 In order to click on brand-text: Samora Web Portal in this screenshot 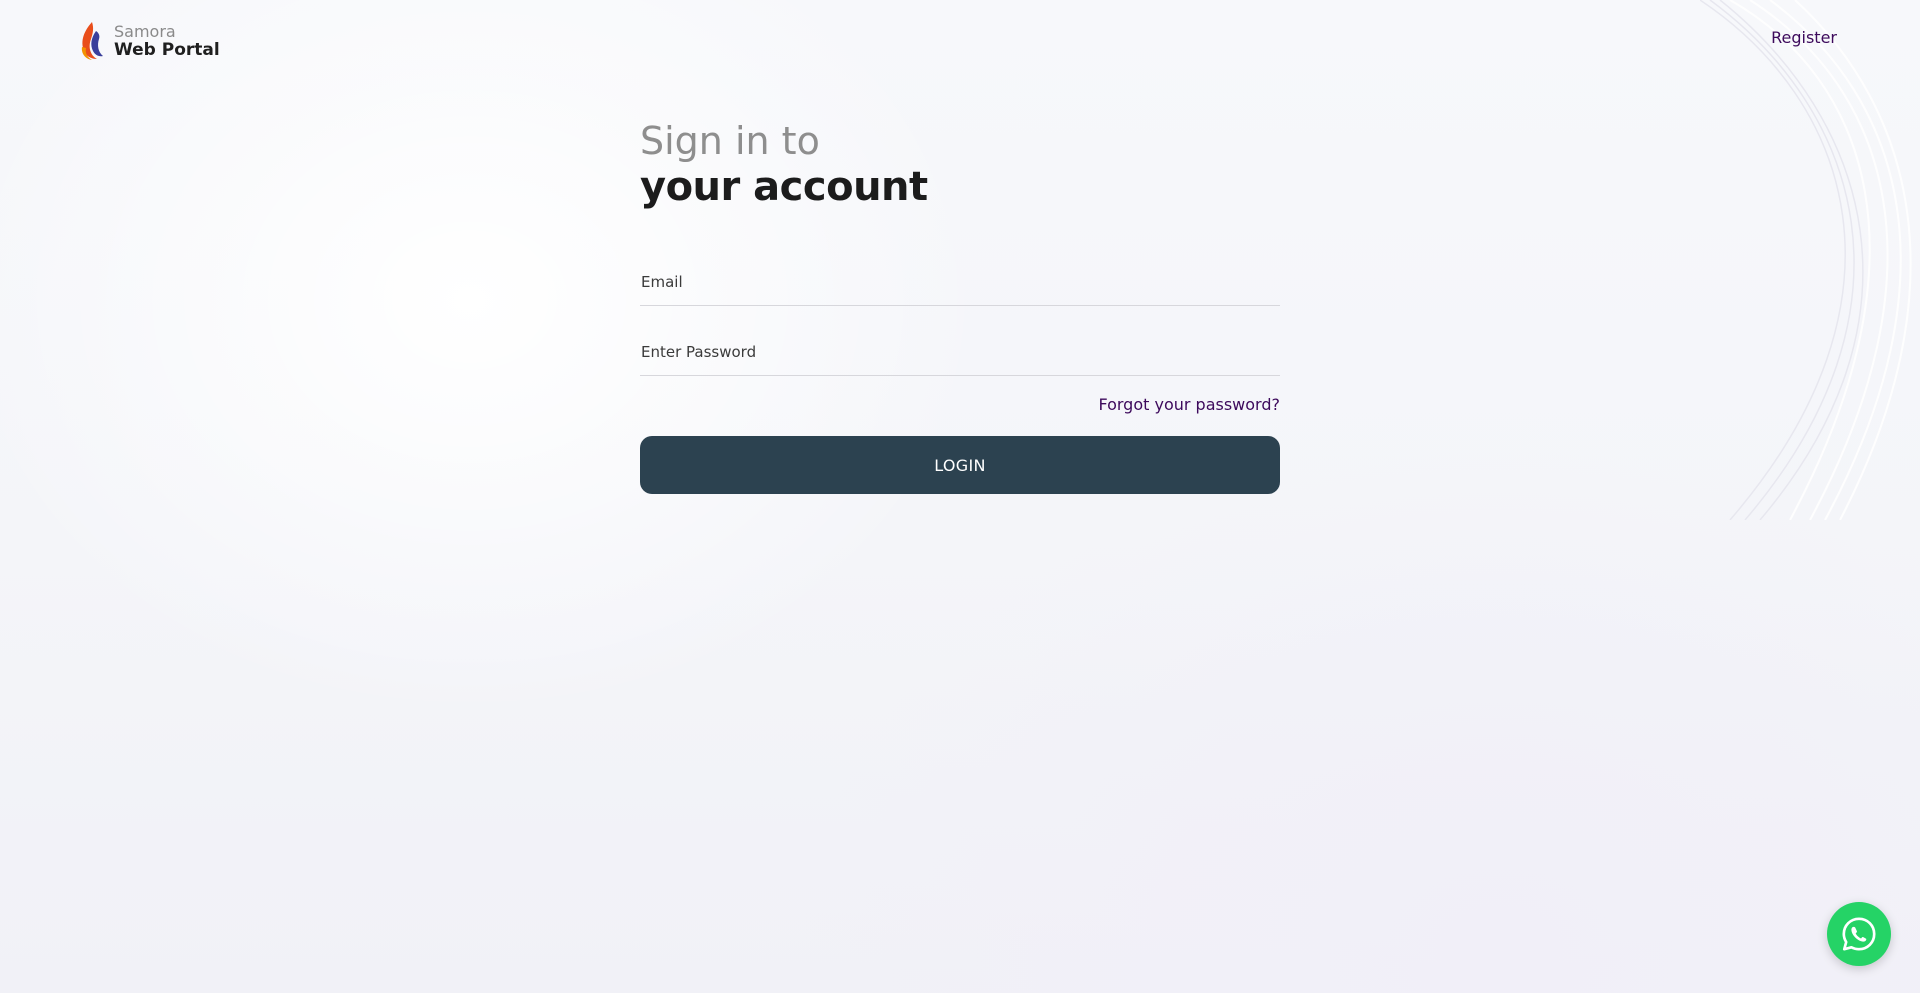, I will do `click(167, 41)`.